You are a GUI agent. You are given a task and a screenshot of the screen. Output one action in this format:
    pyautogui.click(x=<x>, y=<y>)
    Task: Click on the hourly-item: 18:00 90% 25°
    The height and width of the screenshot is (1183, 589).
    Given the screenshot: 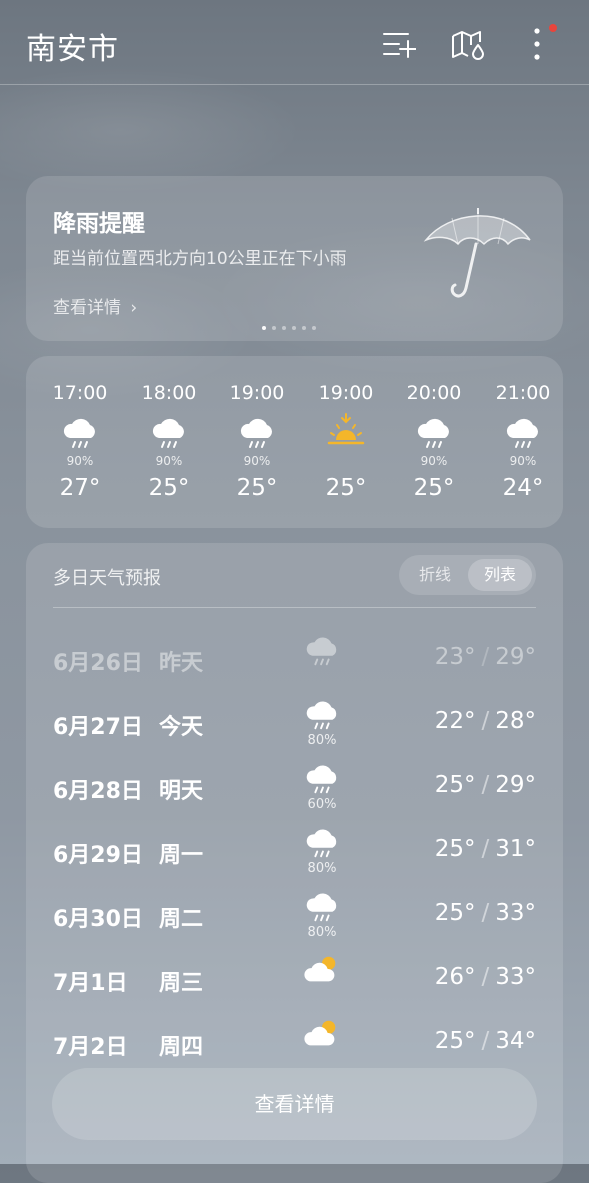 What is the action you would take?
    pyautogui.click(x=169, y=428)
    